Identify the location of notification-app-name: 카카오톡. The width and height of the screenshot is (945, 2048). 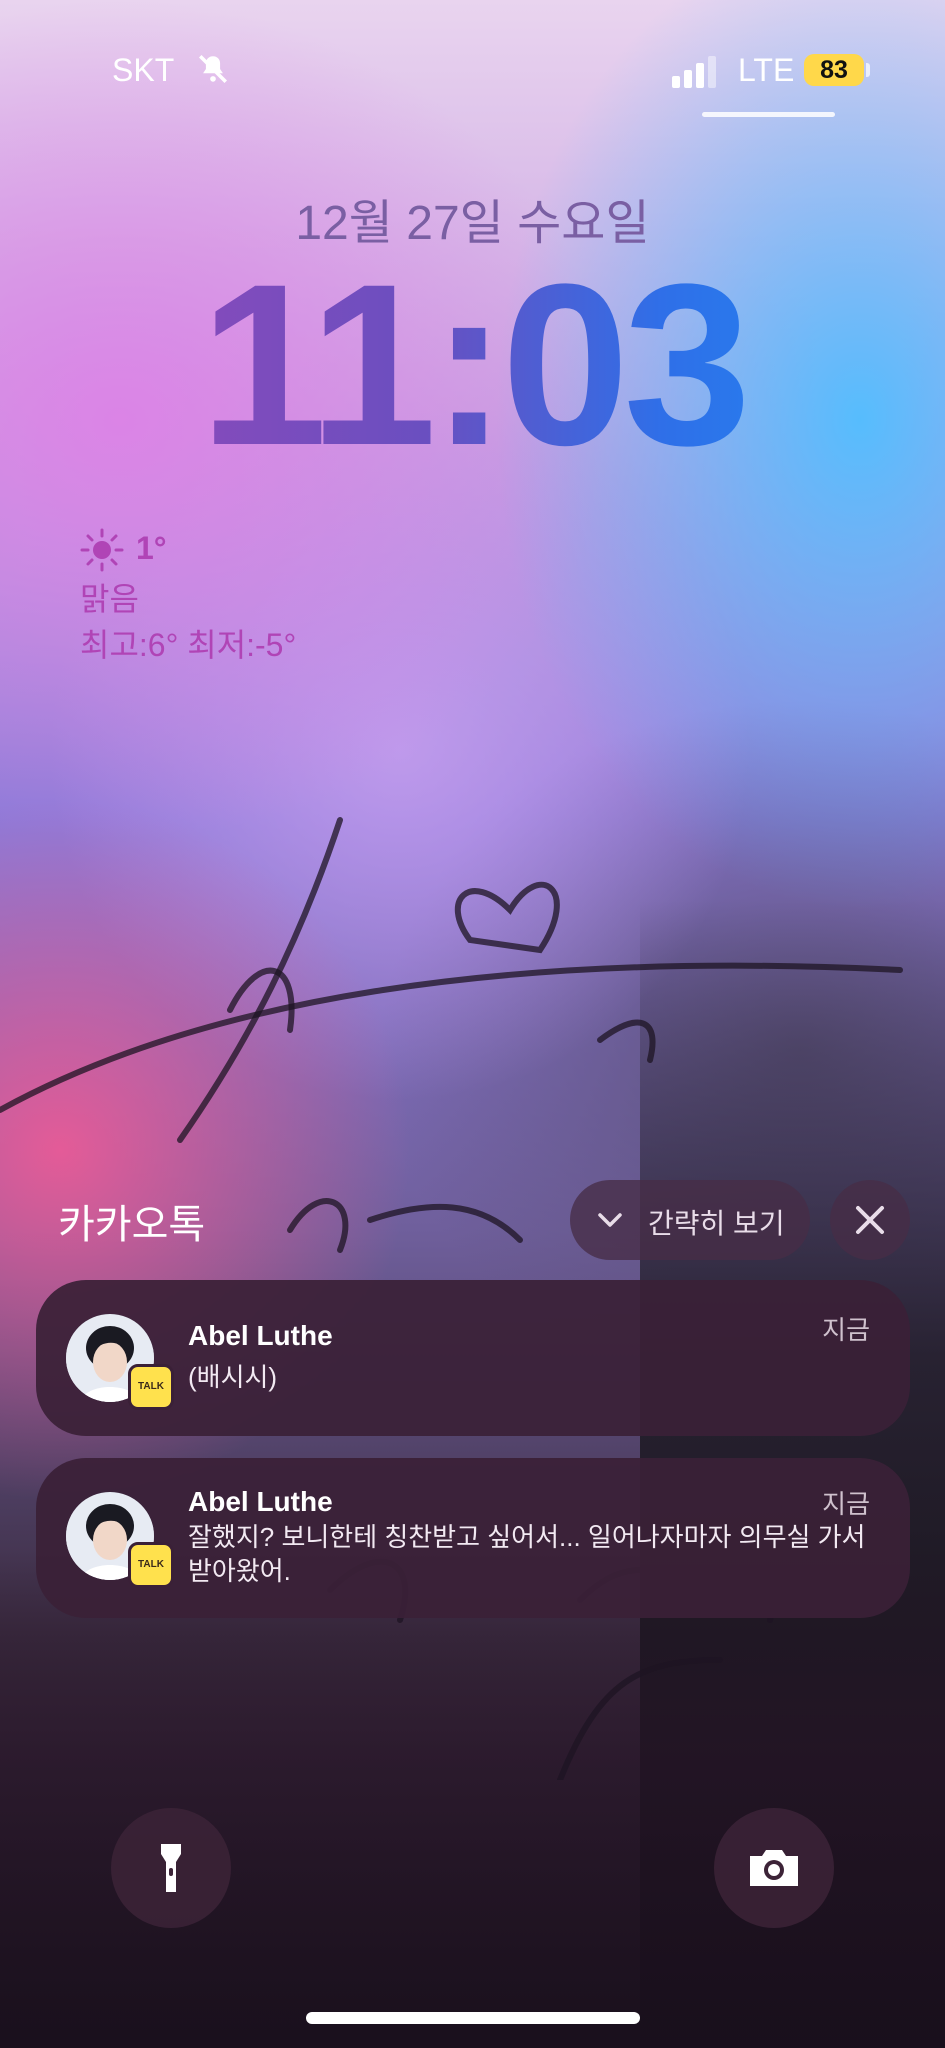
(132, 1225).